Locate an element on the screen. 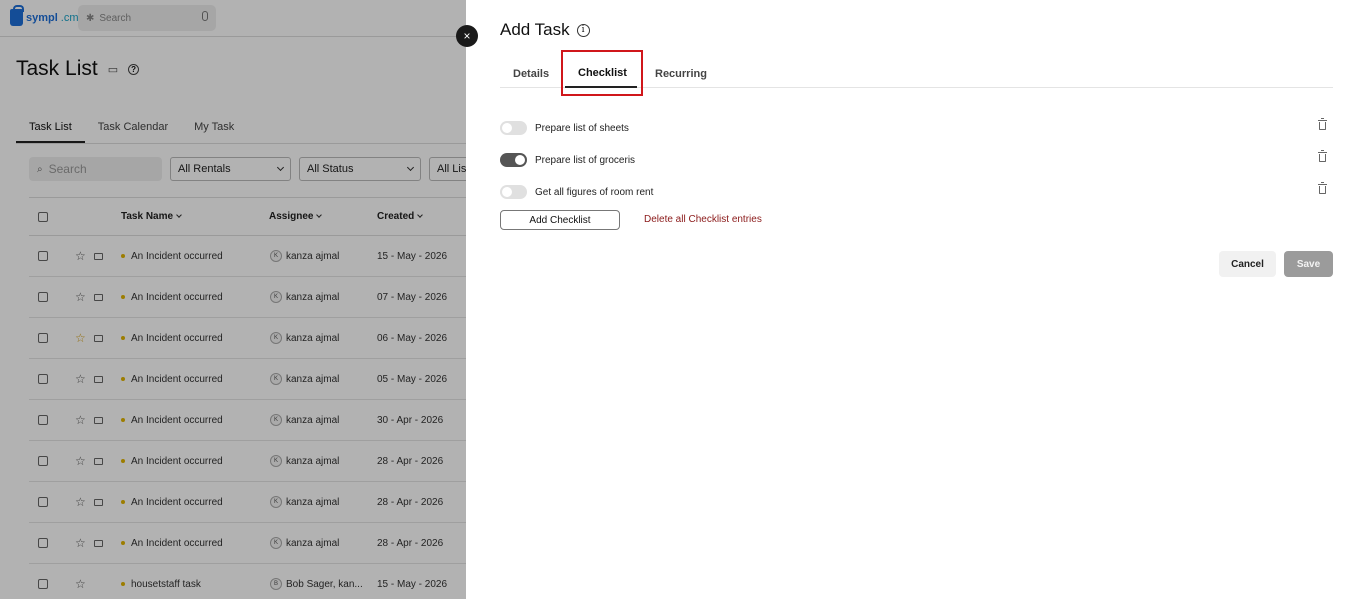 The height and width of the screenshot is (599, 1366). drawer-title: Add Task i is located at coordinates (545, 30).